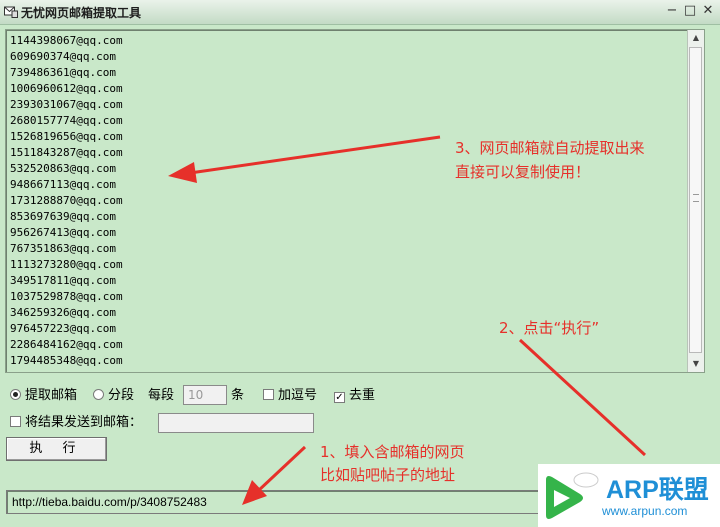 The image size is (720, 527). I want to click on extract-radio: 提取邮箱, so click(43, 396).